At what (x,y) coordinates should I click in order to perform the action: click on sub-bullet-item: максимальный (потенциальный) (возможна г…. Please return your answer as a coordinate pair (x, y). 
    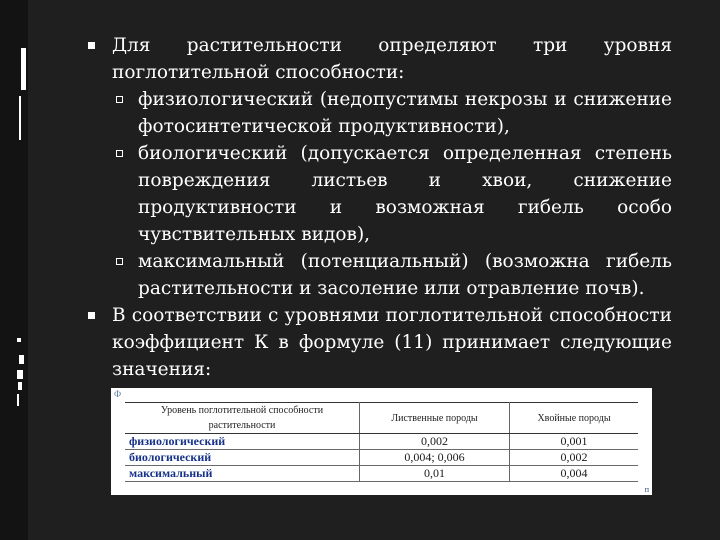
    Looking at the image, I should click on (379, 275).